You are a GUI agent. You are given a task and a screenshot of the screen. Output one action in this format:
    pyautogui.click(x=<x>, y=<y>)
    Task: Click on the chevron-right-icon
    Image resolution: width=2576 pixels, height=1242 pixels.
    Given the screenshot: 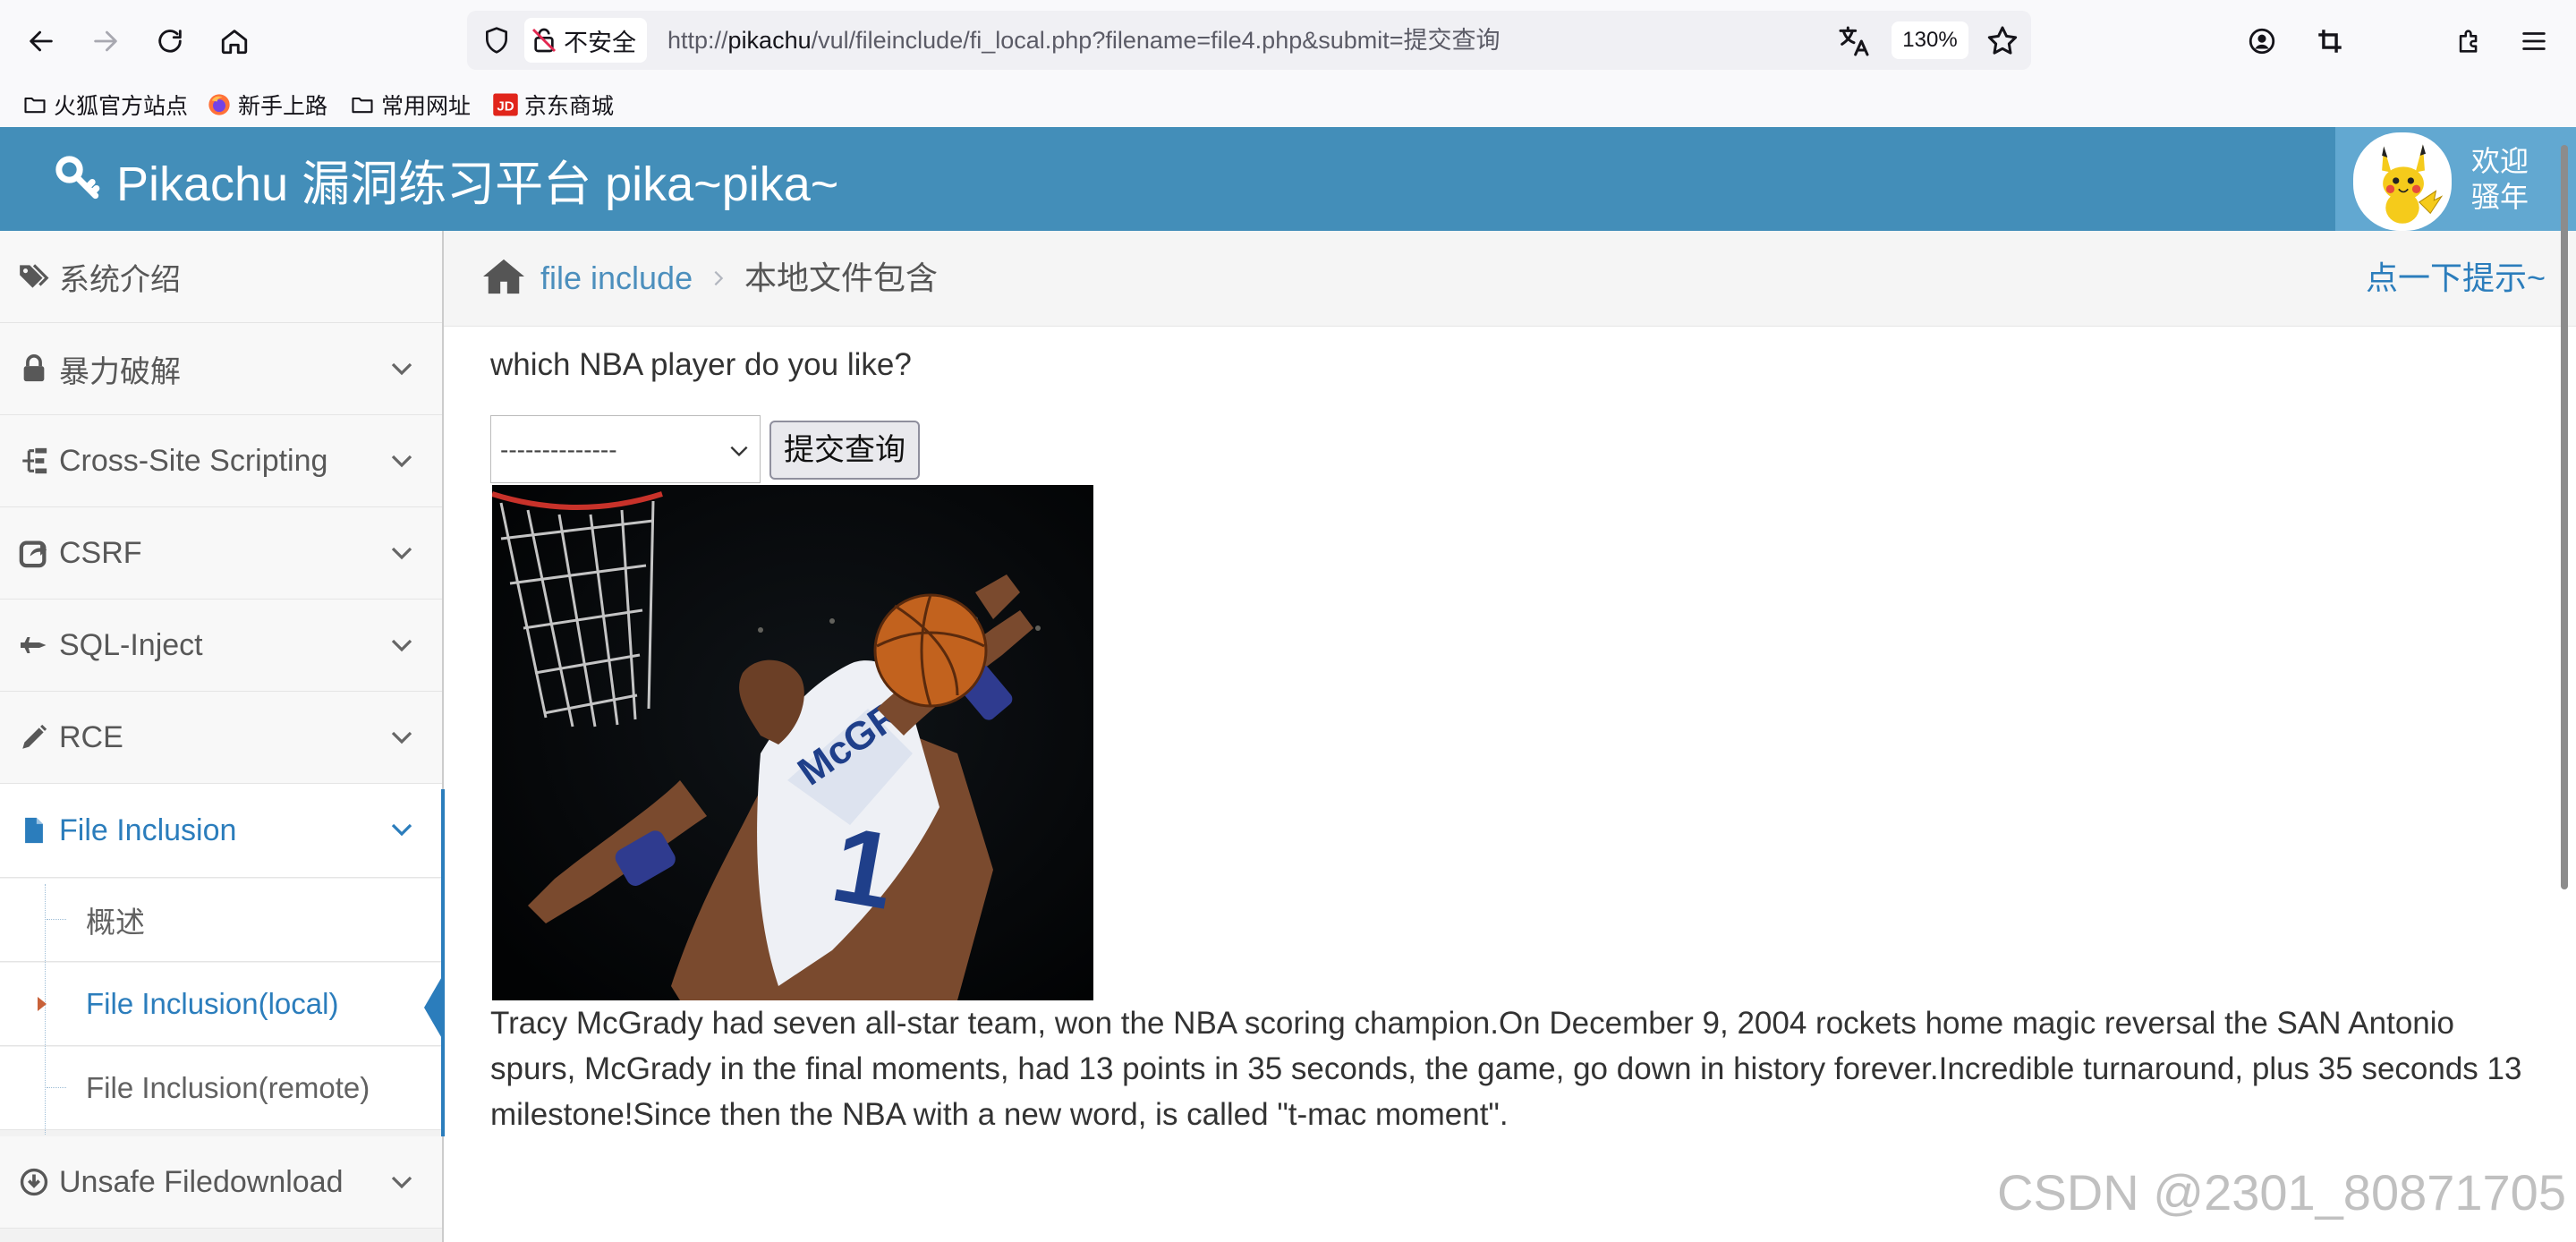 What is the action you would take?
    pyautogui.click(x=719, y=278)
    